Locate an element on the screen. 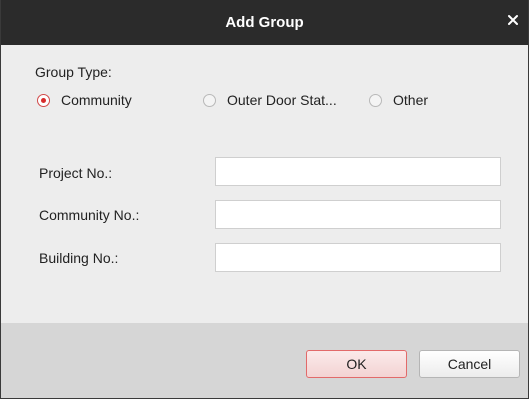 The height and width of the screenshot is (399, 529). dialog-title: Add Group is located at coordinates (264, 22).